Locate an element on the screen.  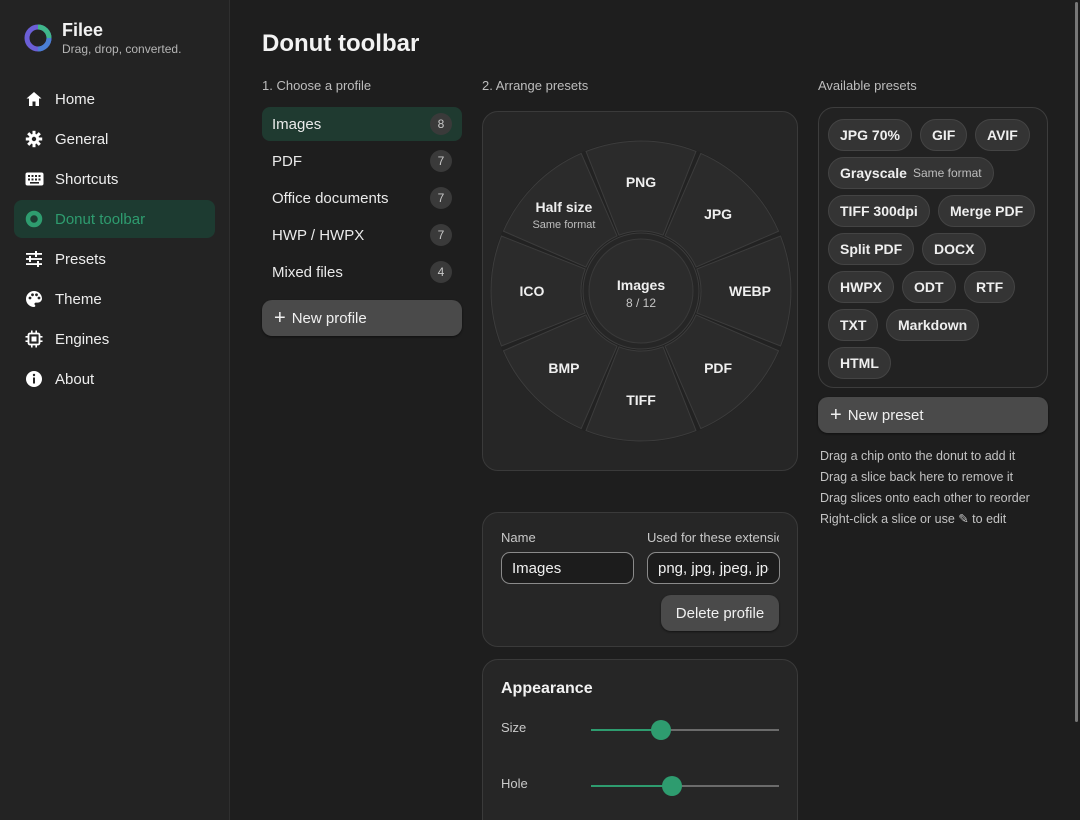
preset-chip-label: AVIF is located at coordinates (1002, 135).